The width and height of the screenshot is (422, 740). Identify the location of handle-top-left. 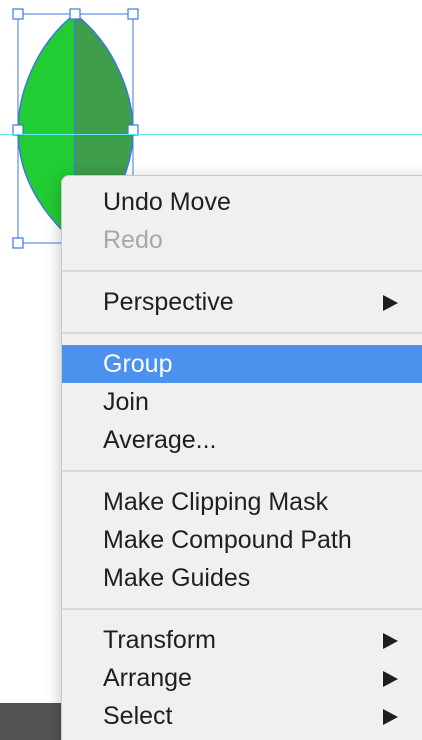
(18, 14).